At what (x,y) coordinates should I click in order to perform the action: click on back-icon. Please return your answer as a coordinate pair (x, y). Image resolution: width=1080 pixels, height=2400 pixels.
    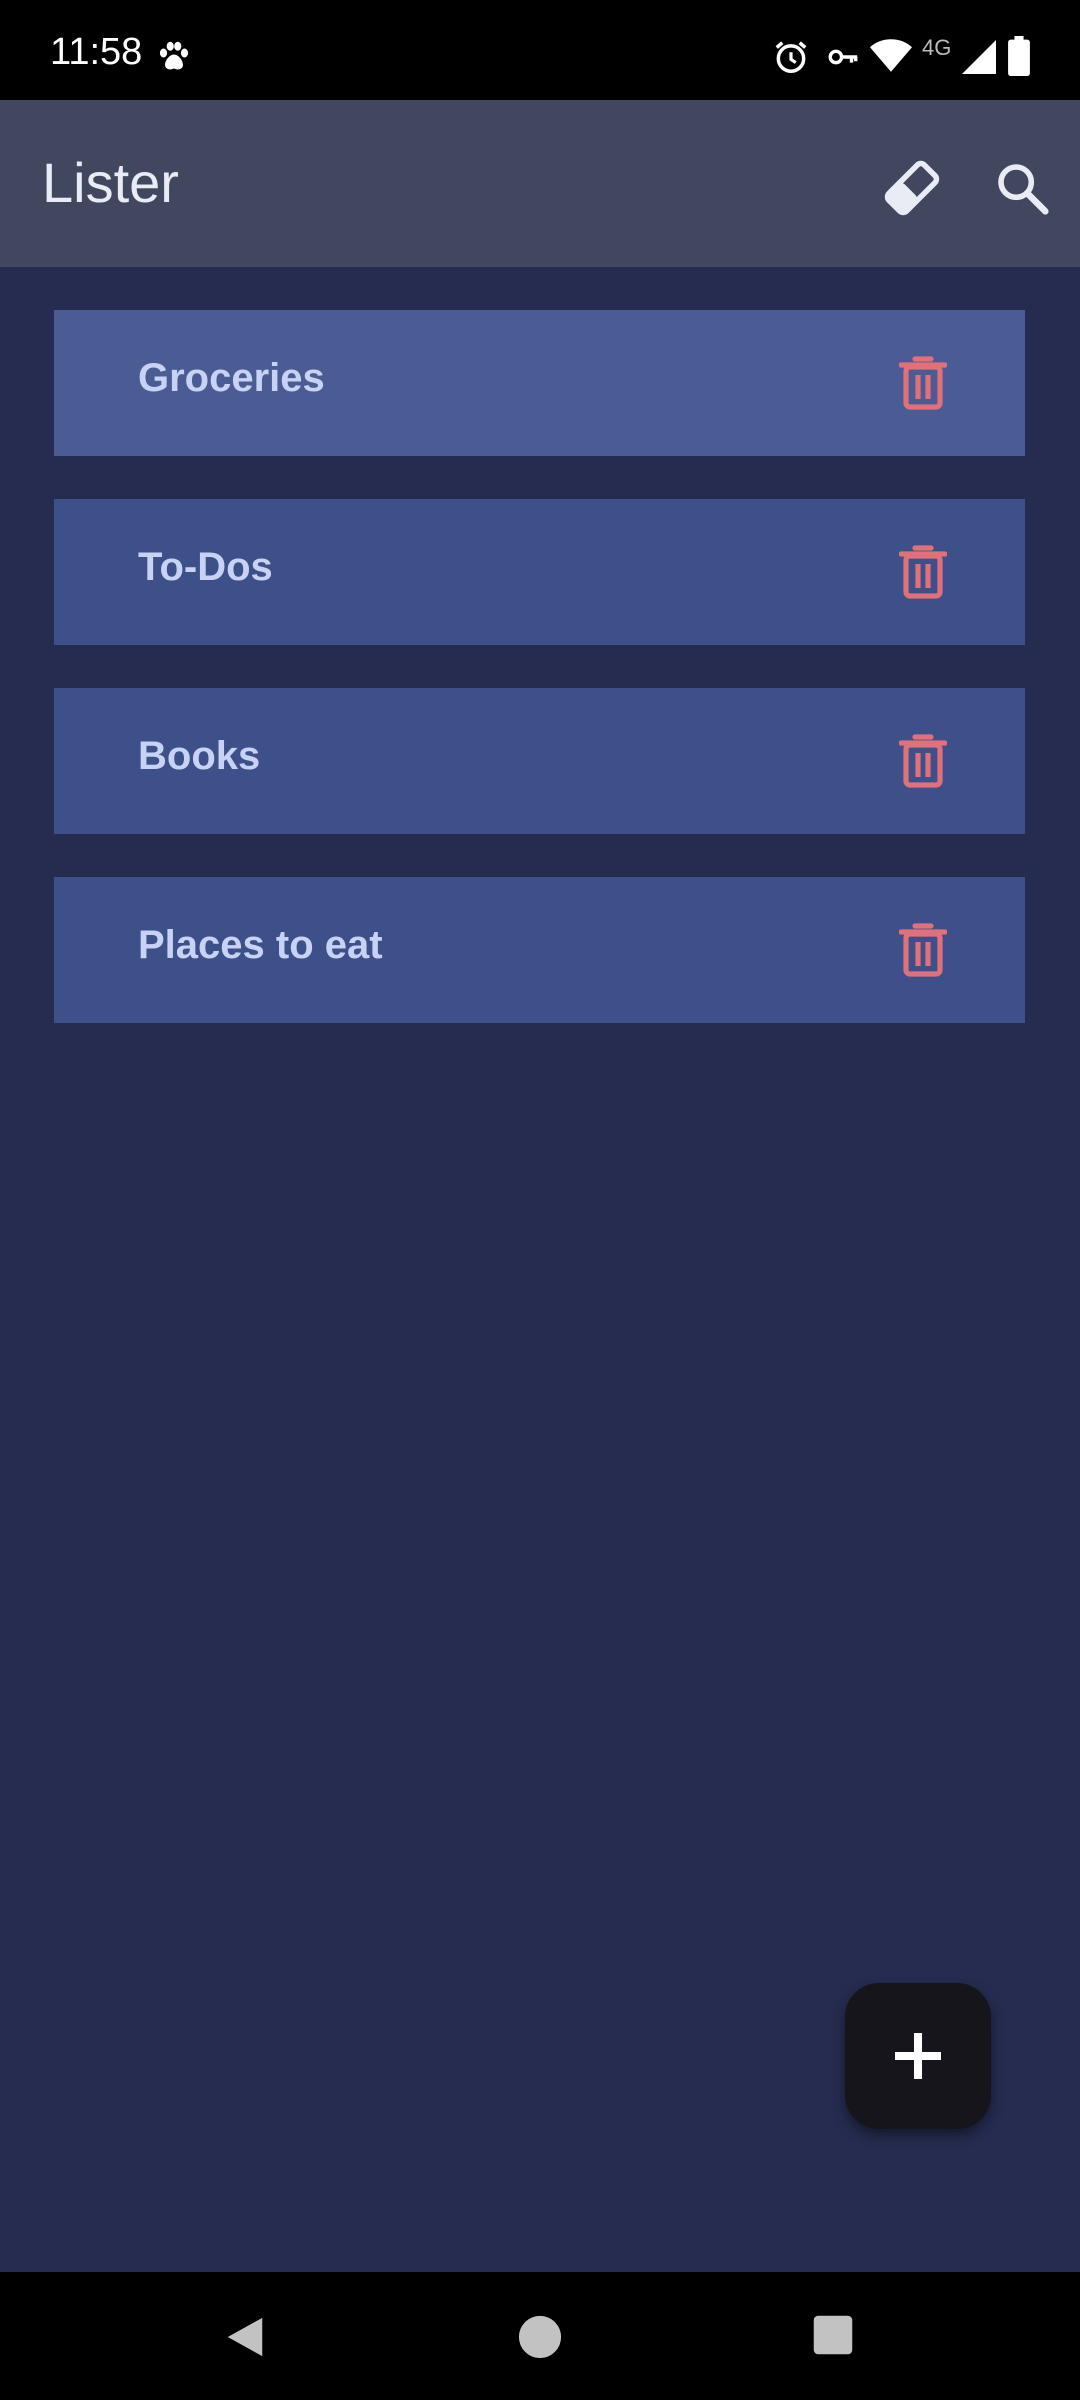
    Looking at the image, I should click on (245, 2337).